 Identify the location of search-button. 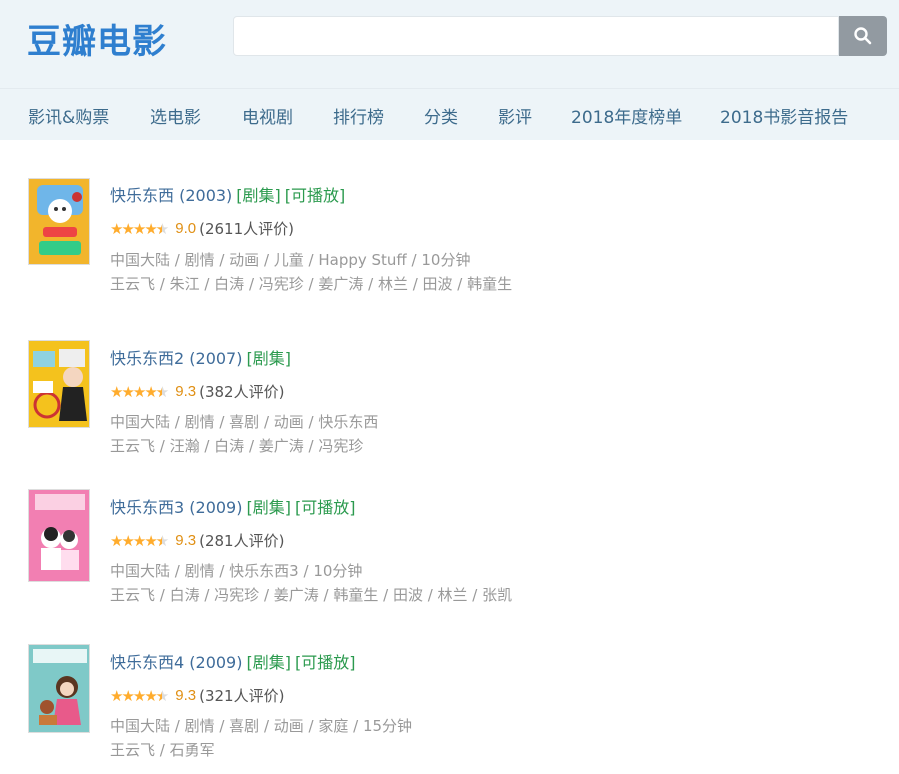
(863, 36).